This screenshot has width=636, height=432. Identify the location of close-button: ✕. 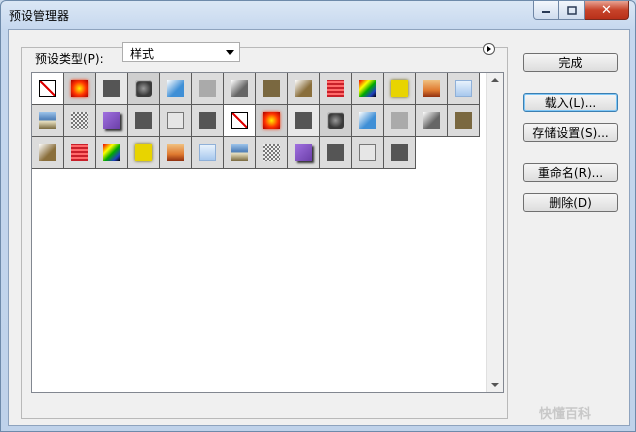
(607, 10).